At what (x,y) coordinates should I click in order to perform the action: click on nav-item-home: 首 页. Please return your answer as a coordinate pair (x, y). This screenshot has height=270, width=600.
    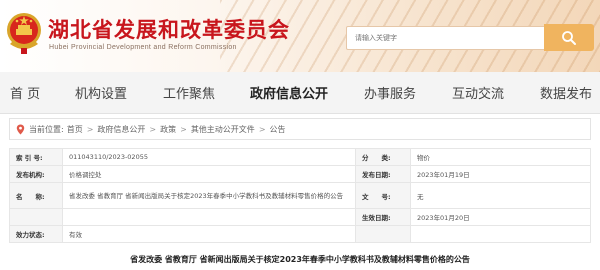
    Looking at the image, I should click on (25, 92).